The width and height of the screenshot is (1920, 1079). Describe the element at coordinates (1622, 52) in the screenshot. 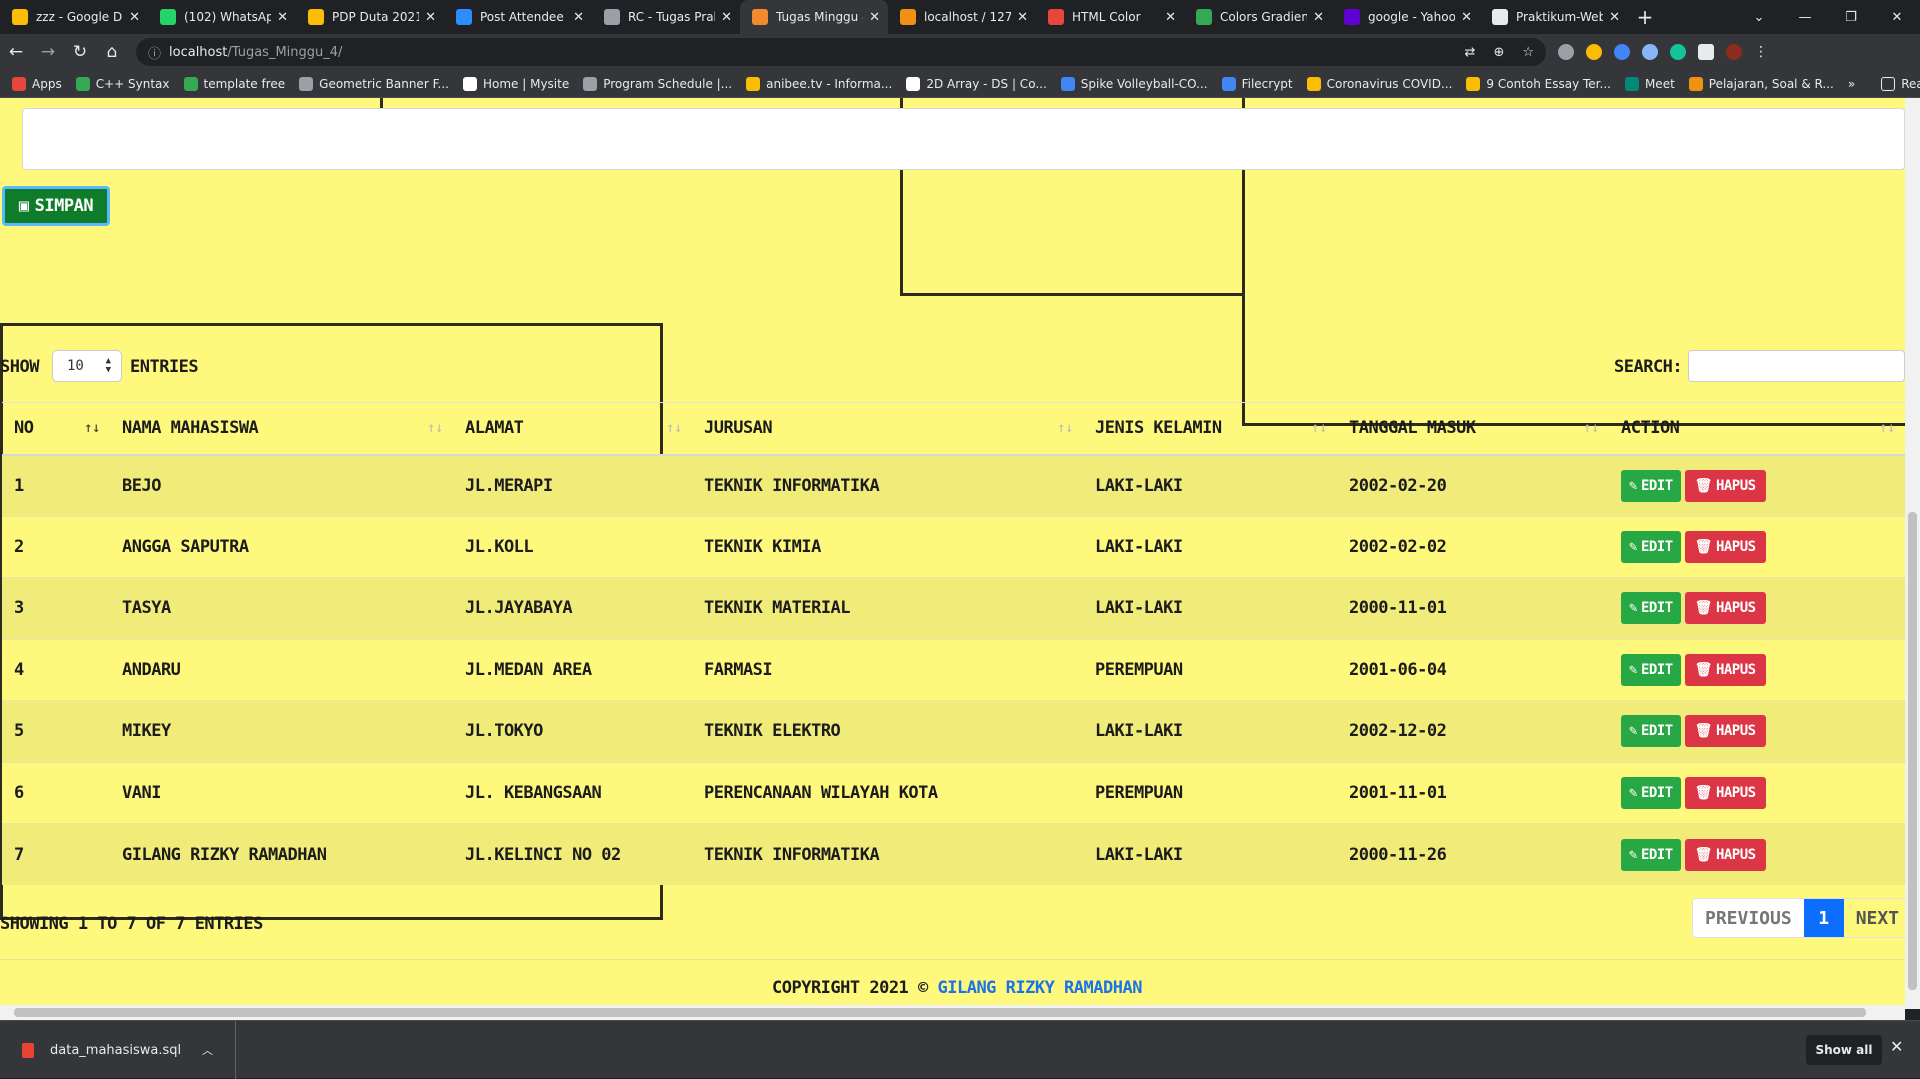

I see `diamond-extension-icon` at that location.